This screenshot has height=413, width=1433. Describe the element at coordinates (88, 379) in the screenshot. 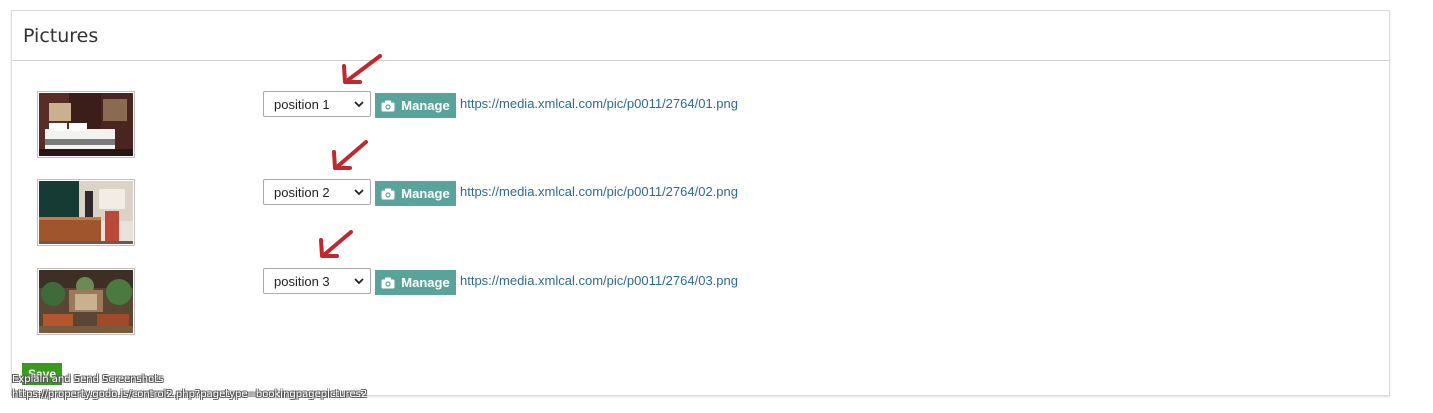

I see `explain-screenshots-label: Explain and Send Screenshots` at that location.